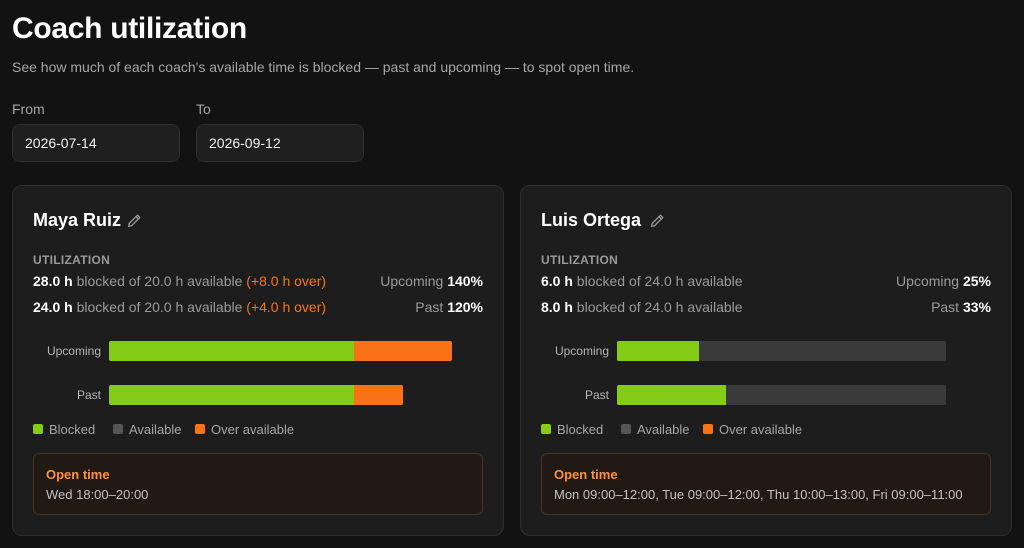  Describe the element at coordinates (659, 281) in the screenshot. I see `upcoming-available-text: blocked of 24.0 h available` at that location.